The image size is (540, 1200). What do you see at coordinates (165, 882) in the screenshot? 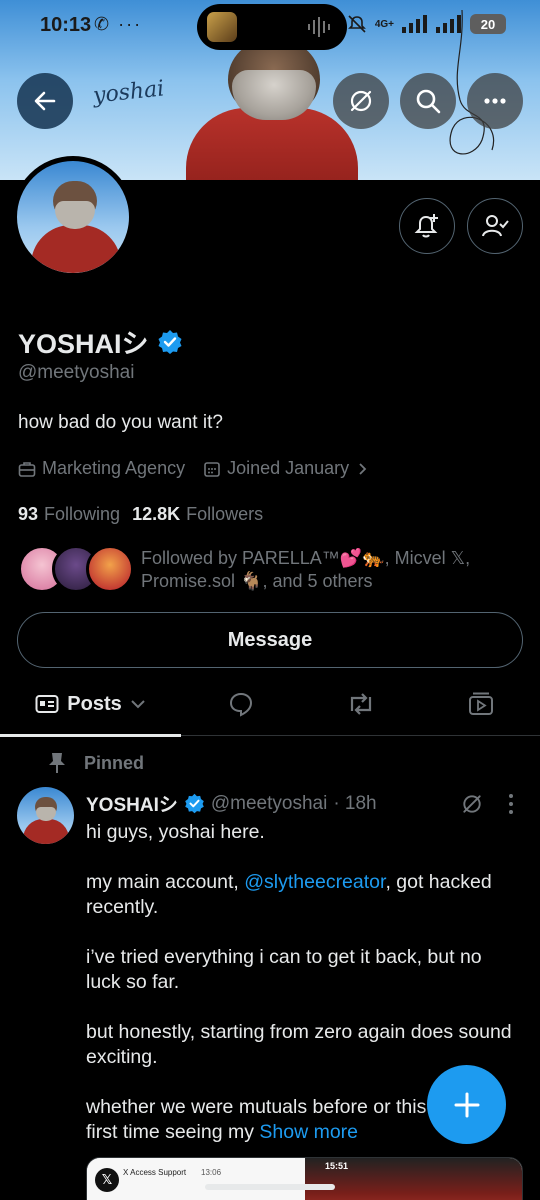
I see `post-text-segment: my main account,` at bounding box center [165, 882].